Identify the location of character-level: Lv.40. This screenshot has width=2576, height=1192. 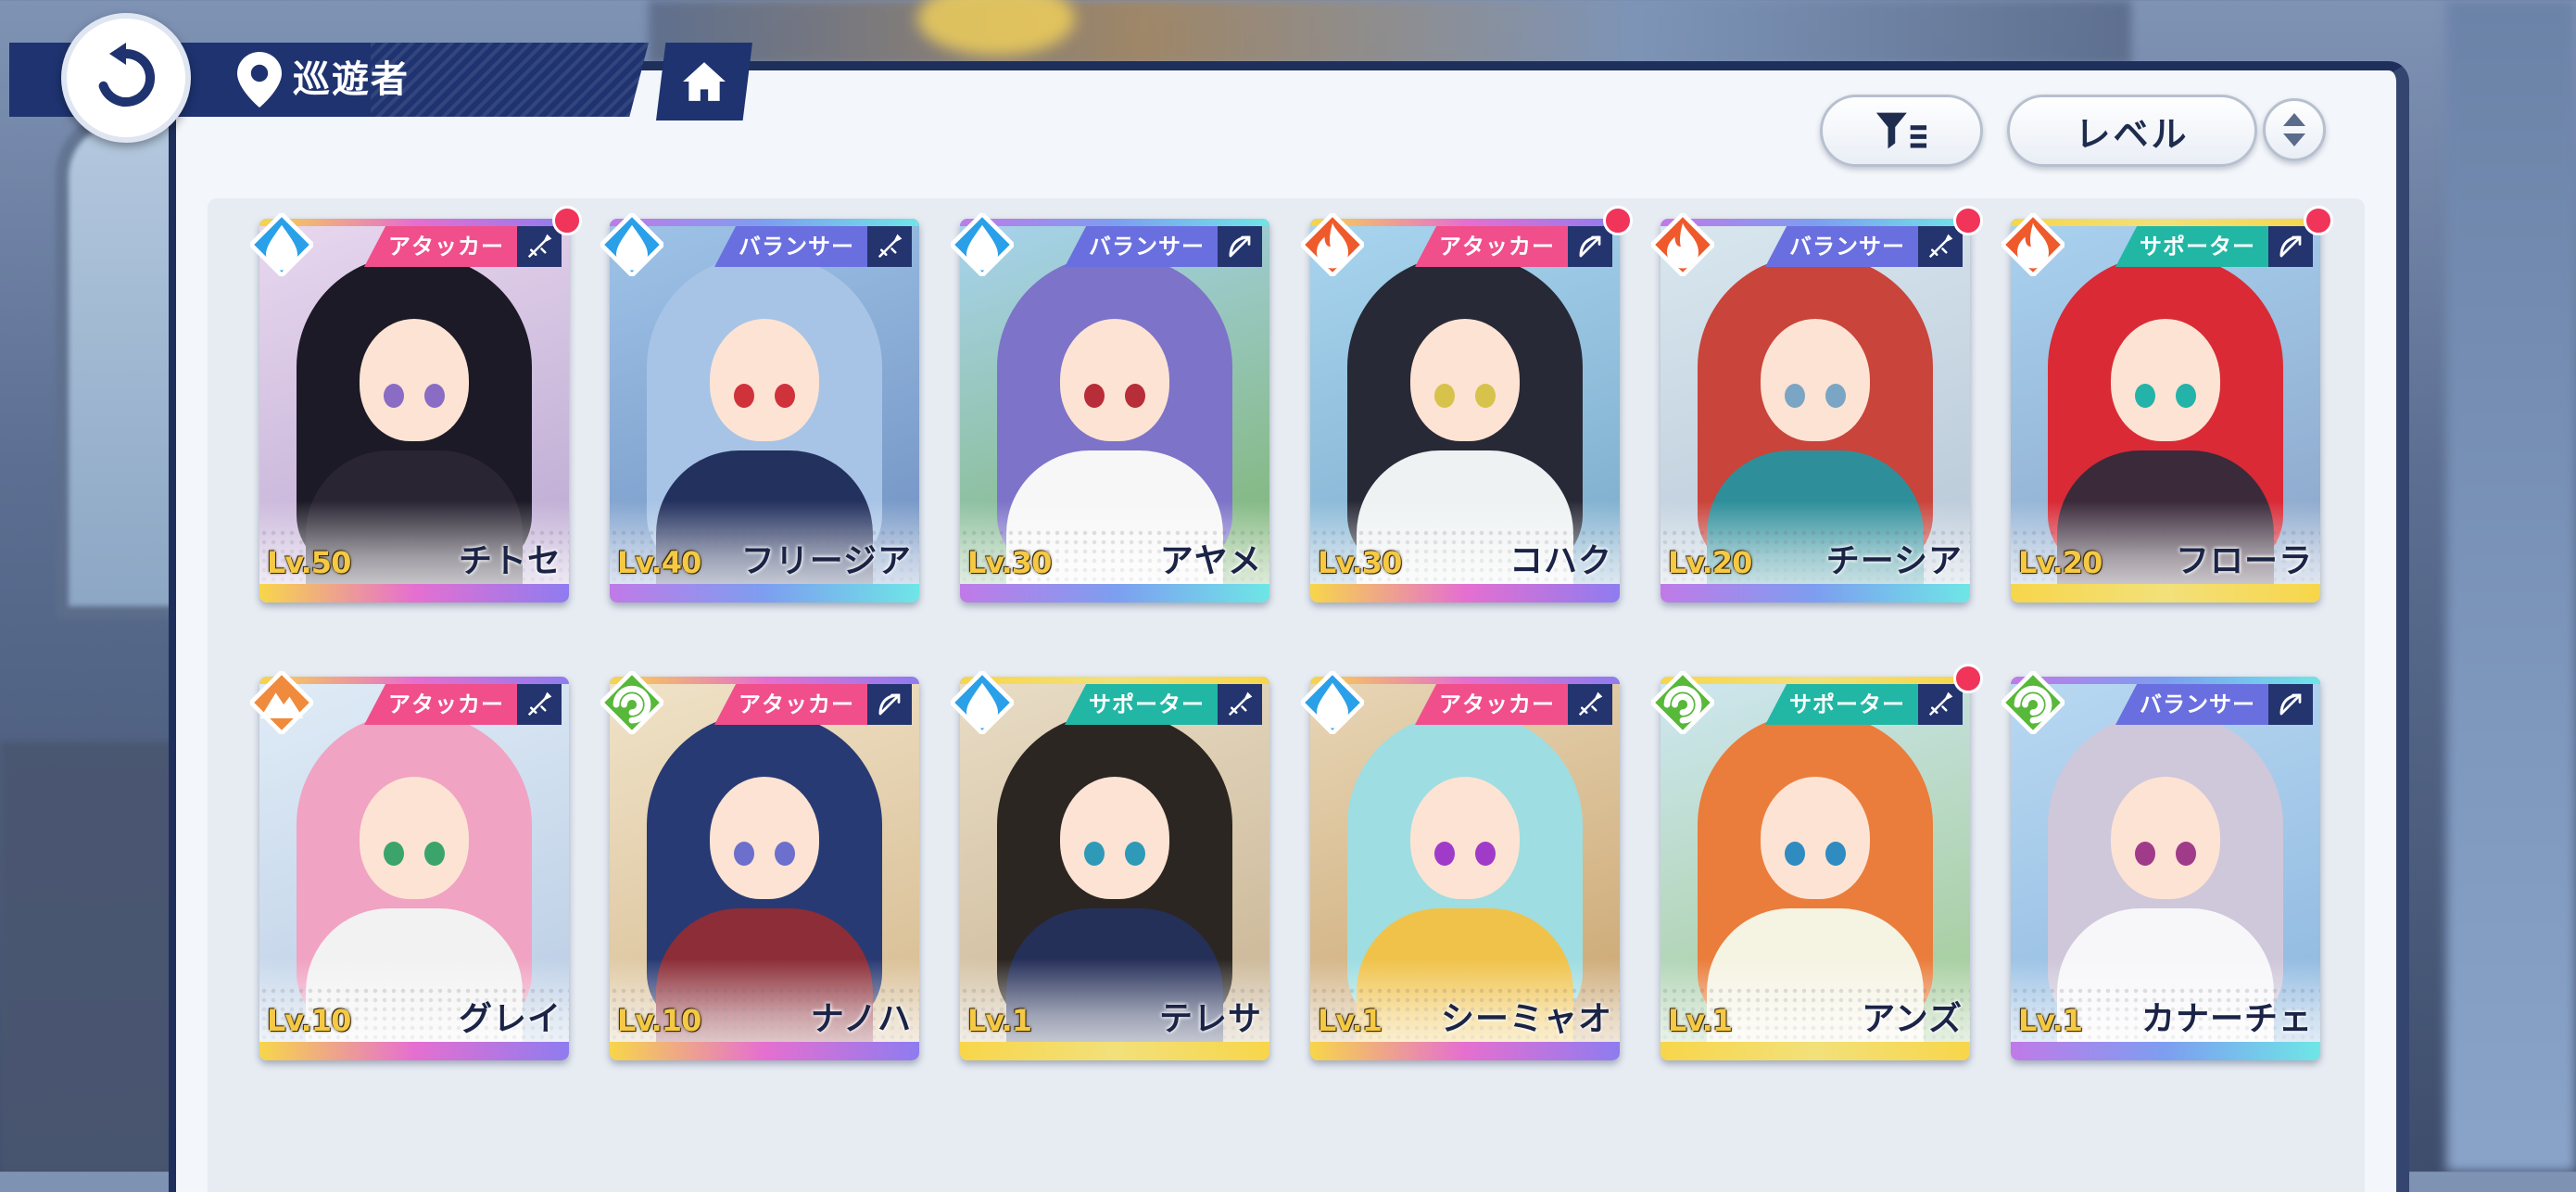
(659, 562).